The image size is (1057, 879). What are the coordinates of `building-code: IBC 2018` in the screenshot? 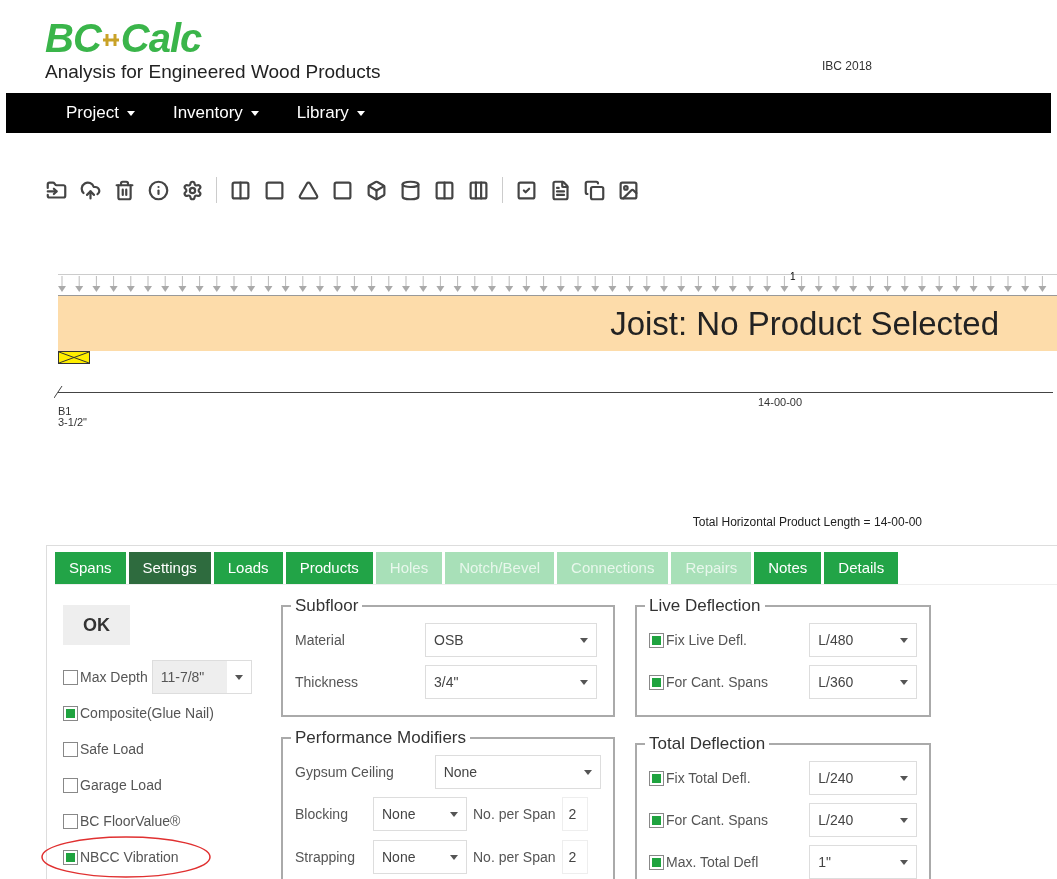 It's located at (846, 66).